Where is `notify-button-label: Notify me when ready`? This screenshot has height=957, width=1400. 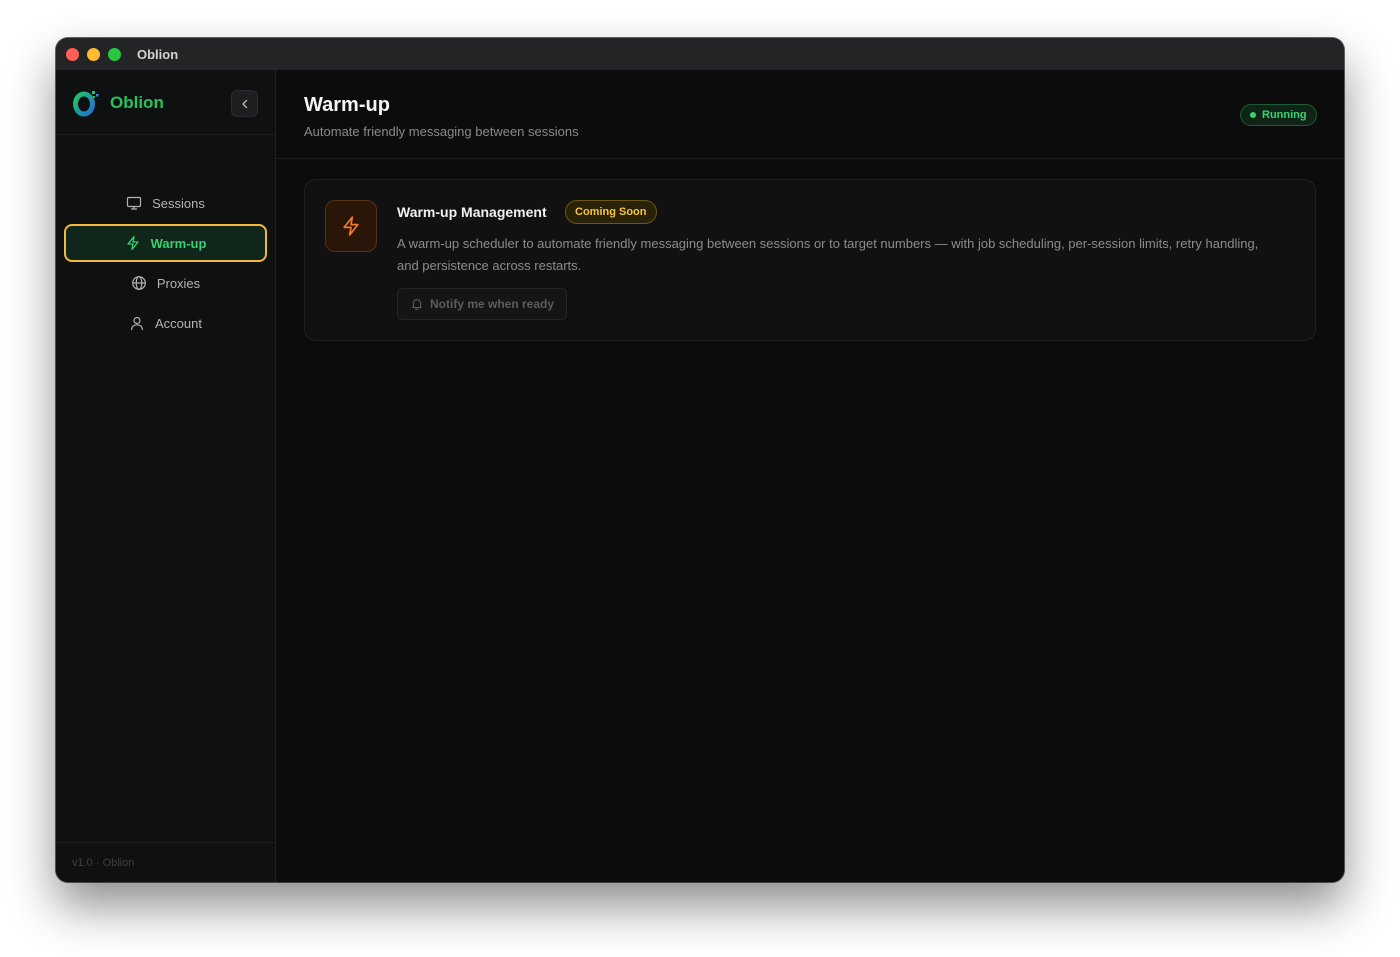 notify-button-label: Notify me when ready is located at coordinates (492, 304).